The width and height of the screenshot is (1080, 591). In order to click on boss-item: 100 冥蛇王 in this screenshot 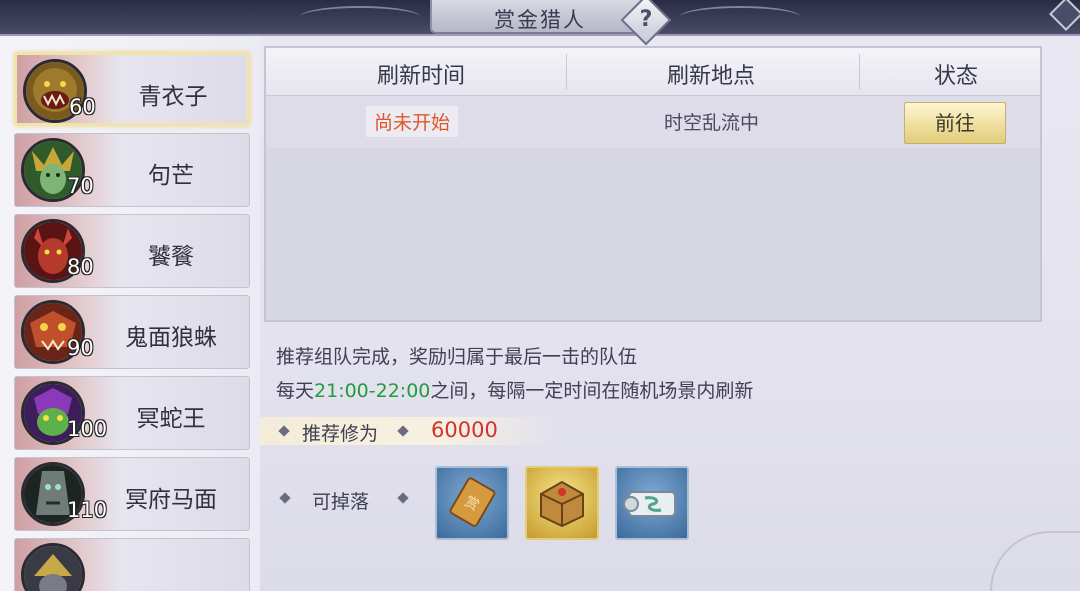, I will do `click(132, 413)`.